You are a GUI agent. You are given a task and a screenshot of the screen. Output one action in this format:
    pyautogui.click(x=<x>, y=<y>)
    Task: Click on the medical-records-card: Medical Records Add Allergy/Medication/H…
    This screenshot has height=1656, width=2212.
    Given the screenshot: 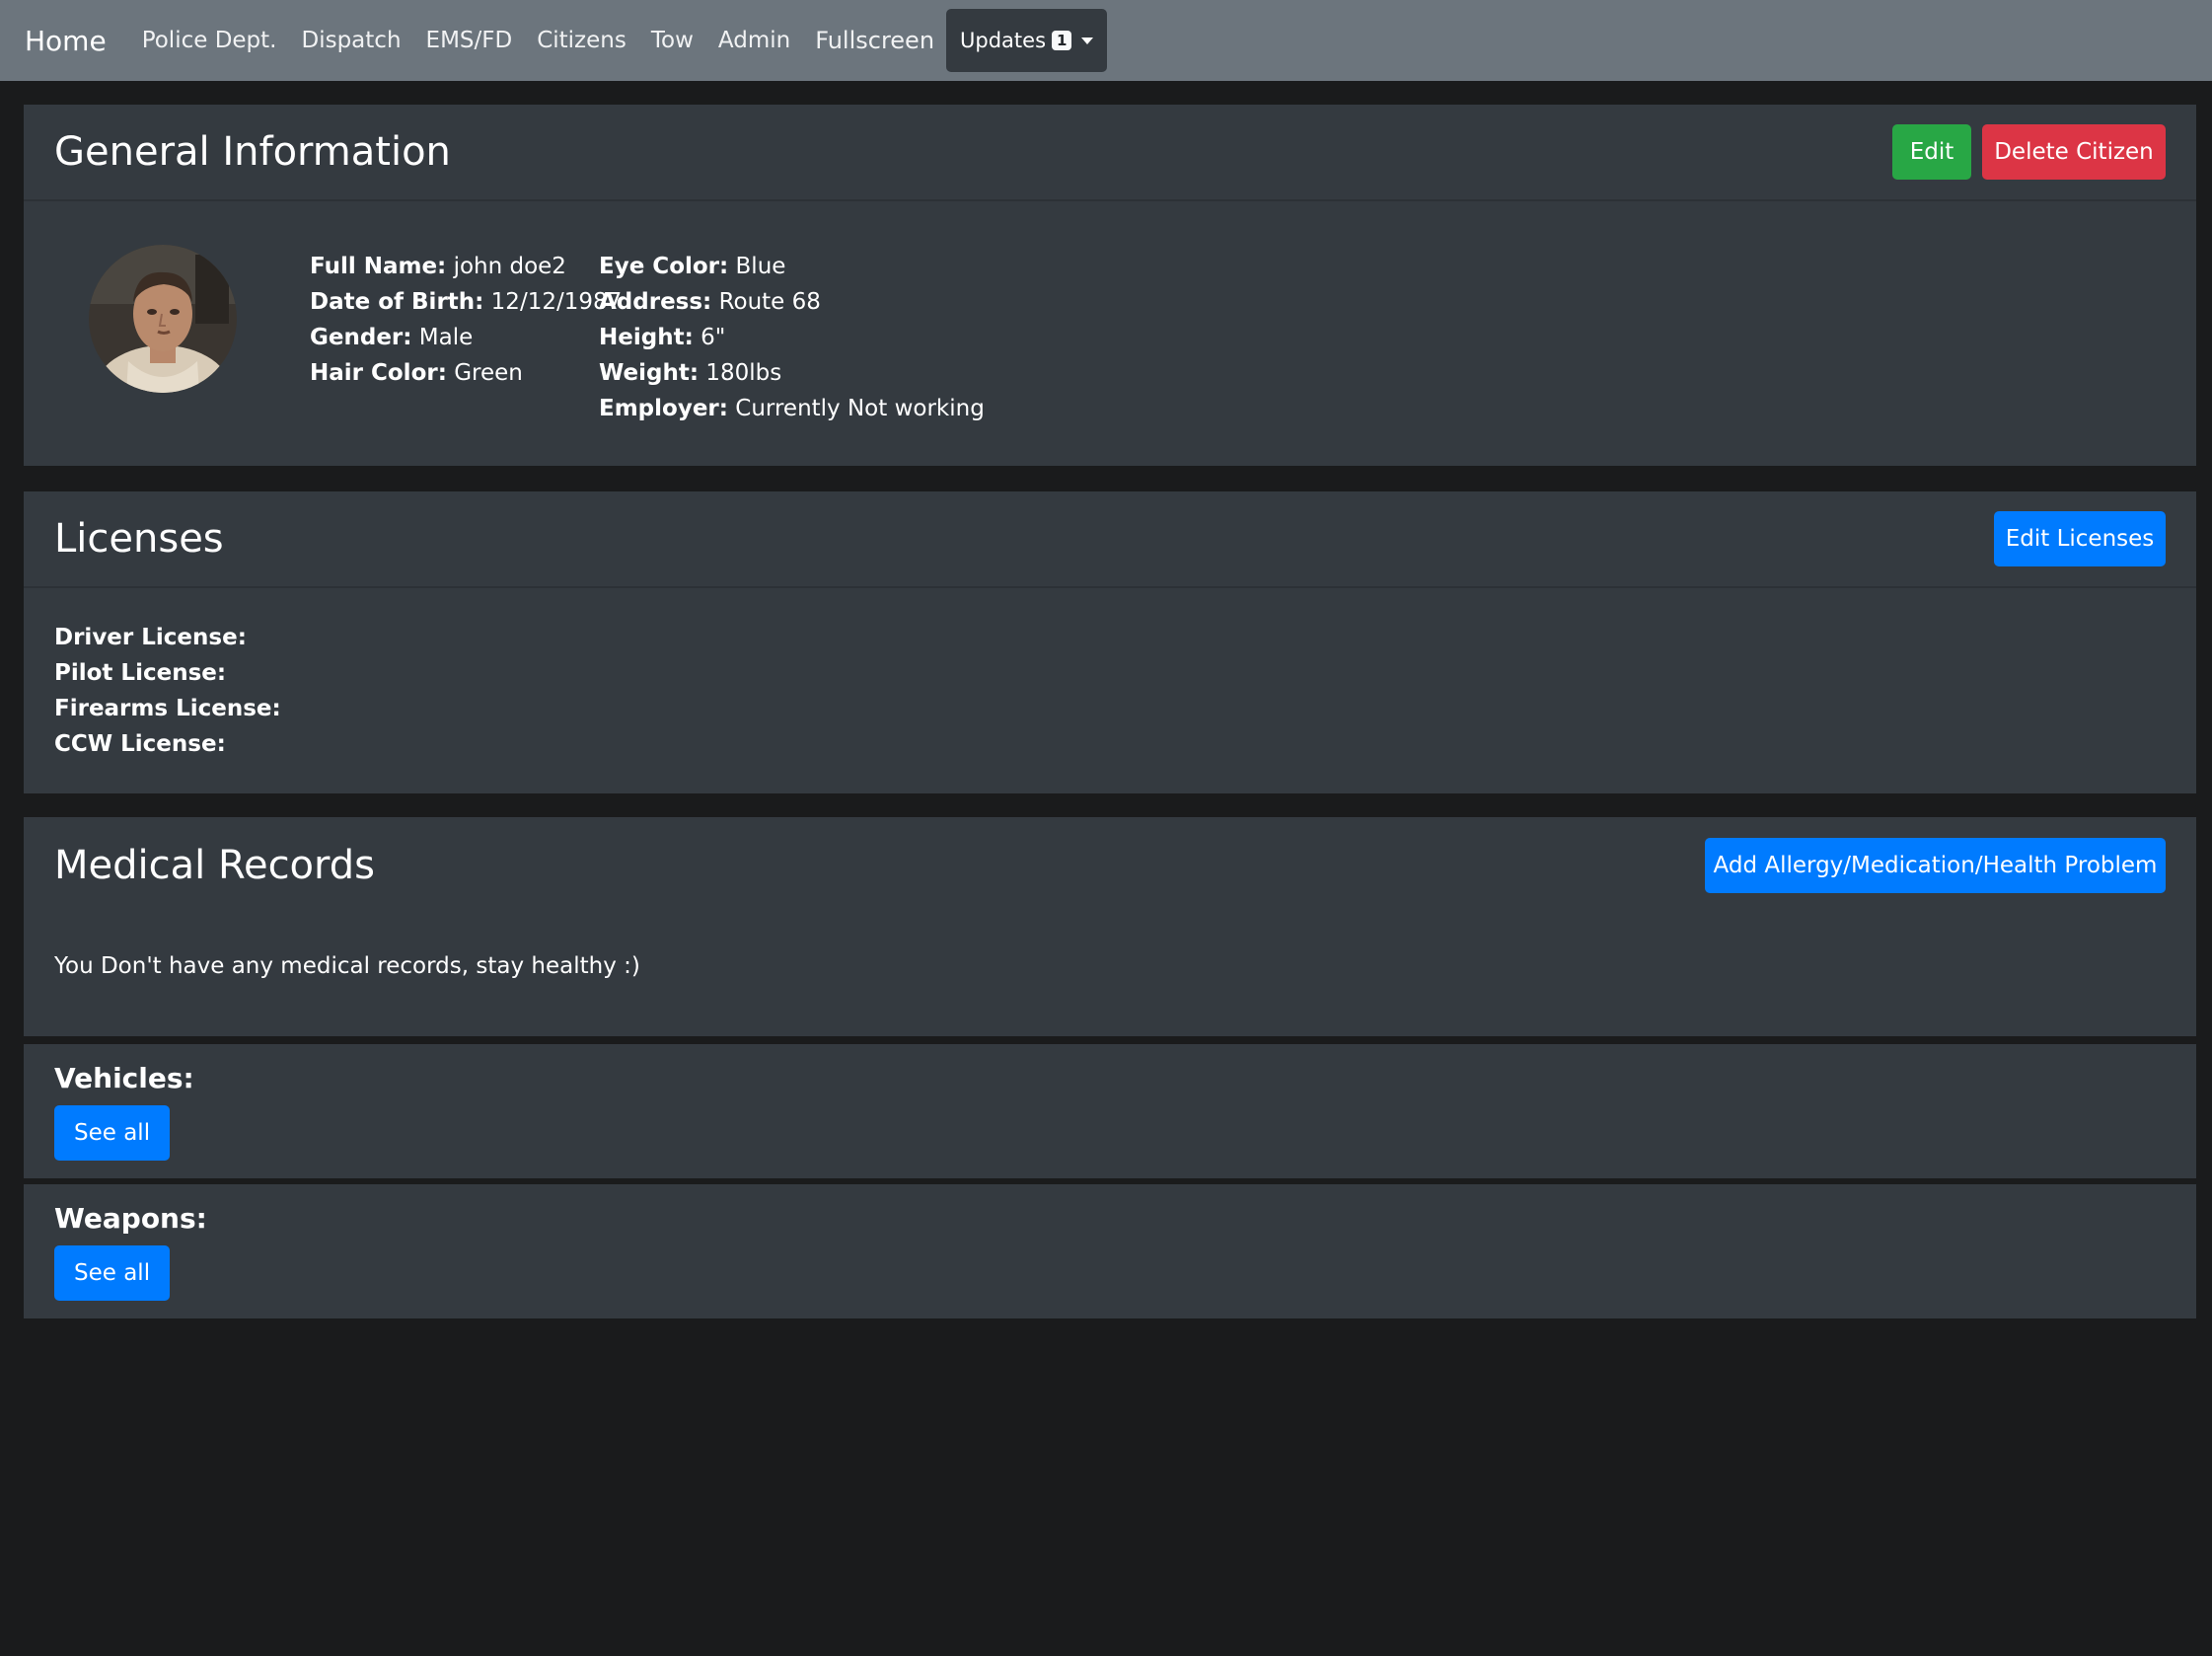 What is the action you would take?
    pyautogui.click(x=1110, y=926)
    